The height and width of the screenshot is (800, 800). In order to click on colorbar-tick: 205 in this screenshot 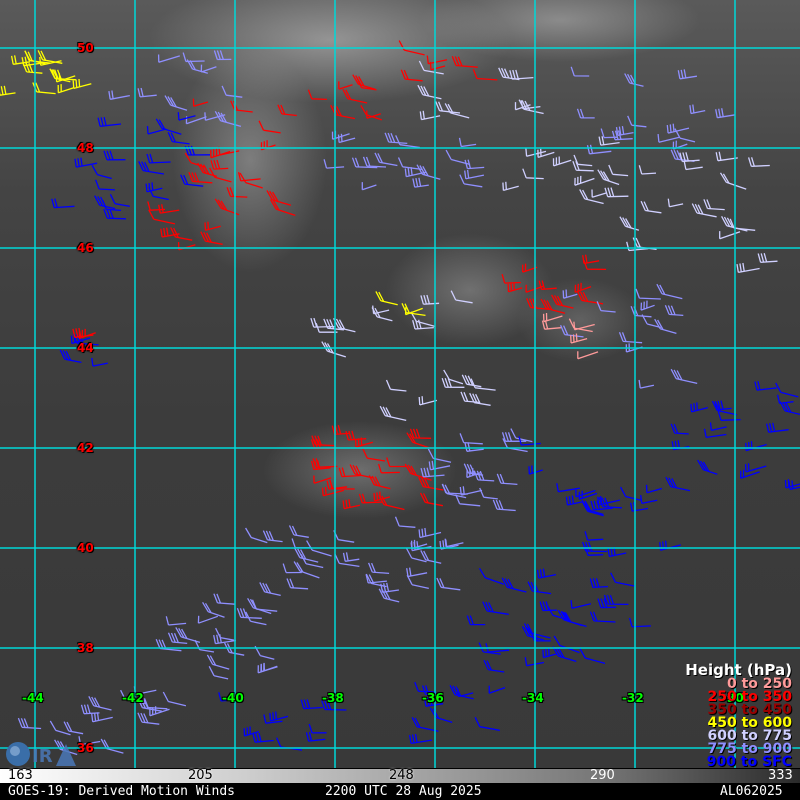, I will do `click(200, 775)`.